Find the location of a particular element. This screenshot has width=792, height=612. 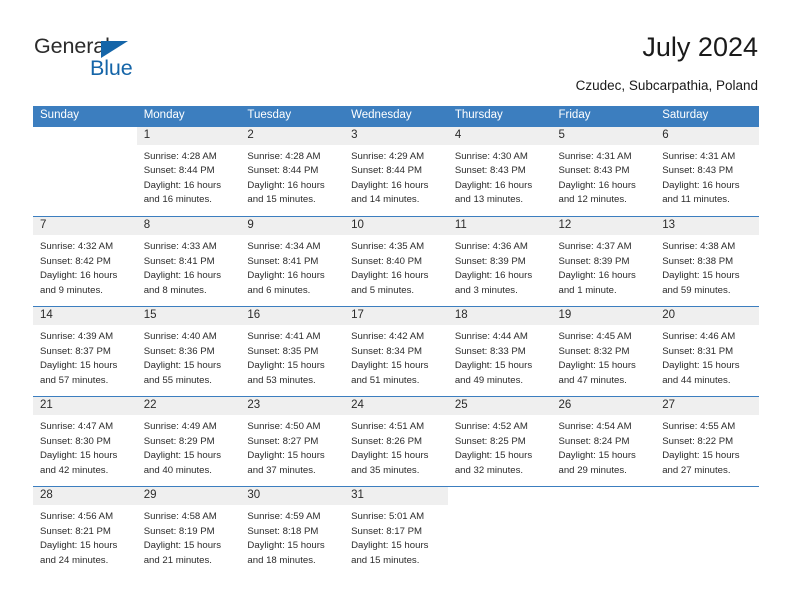

sunset-text: Sunset: 8:33 PM is located at coordinates (490, 351).